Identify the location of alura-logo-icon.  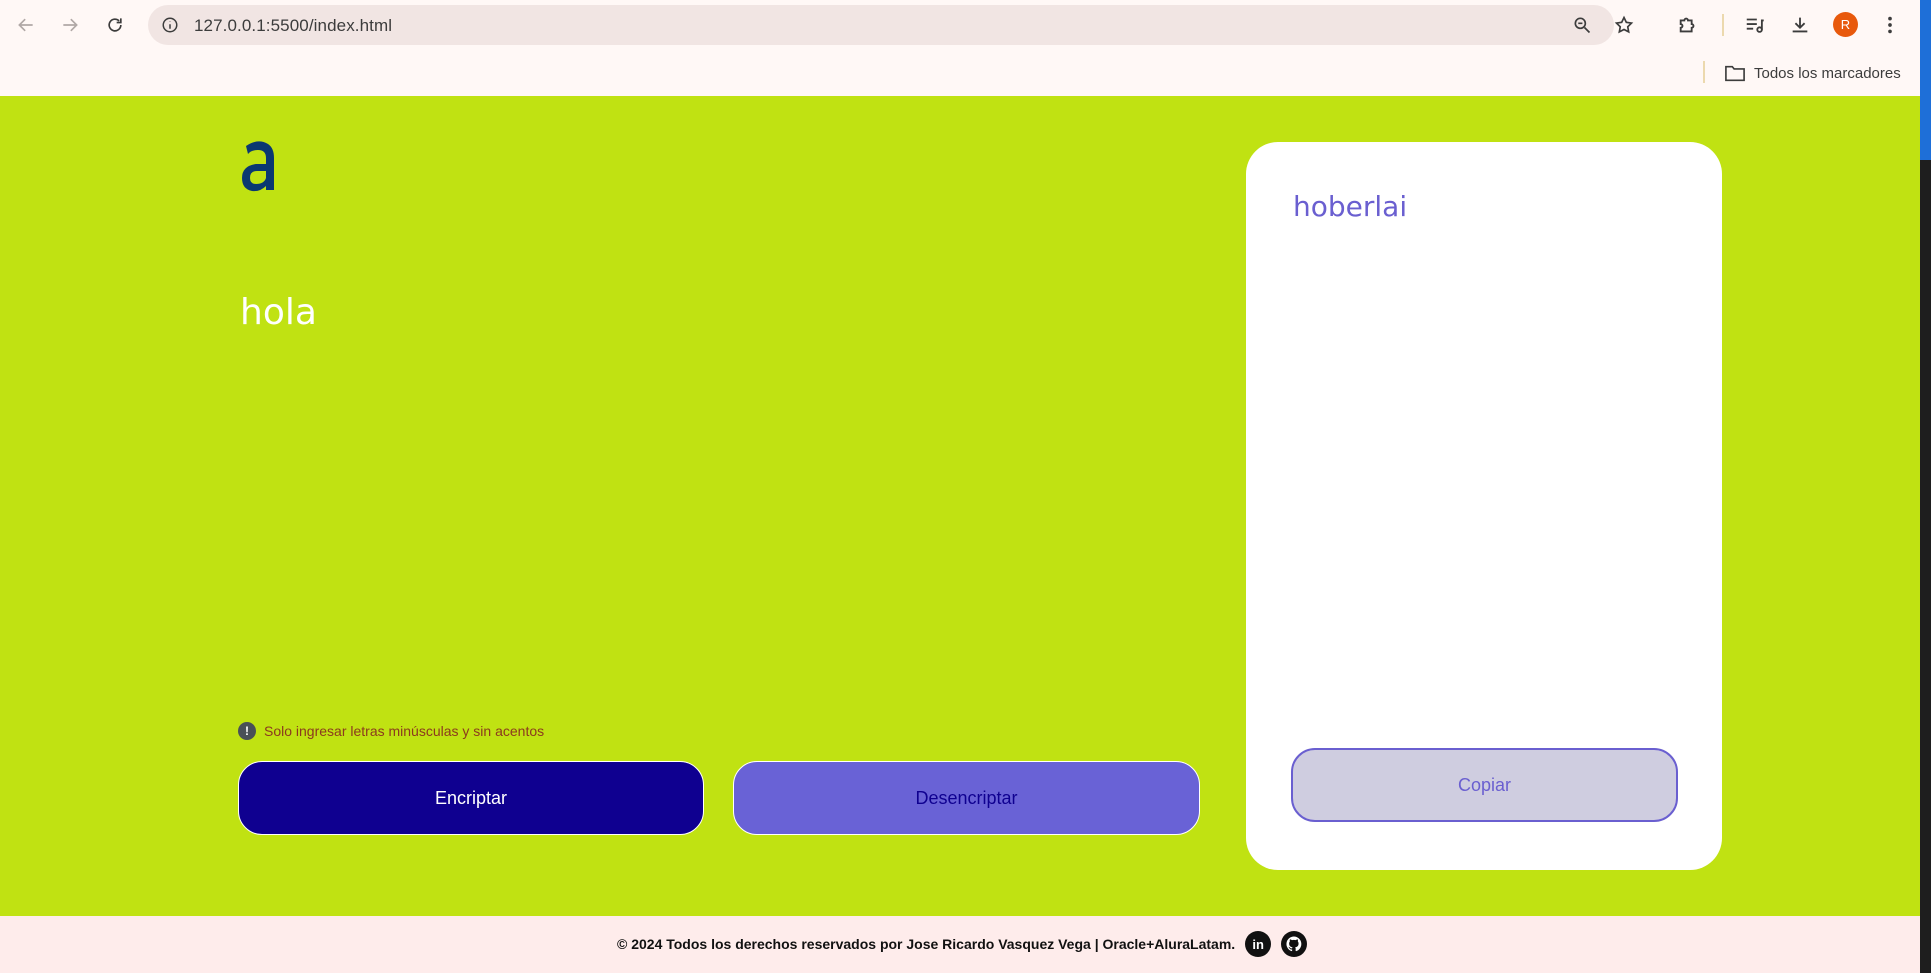
(258, 166).